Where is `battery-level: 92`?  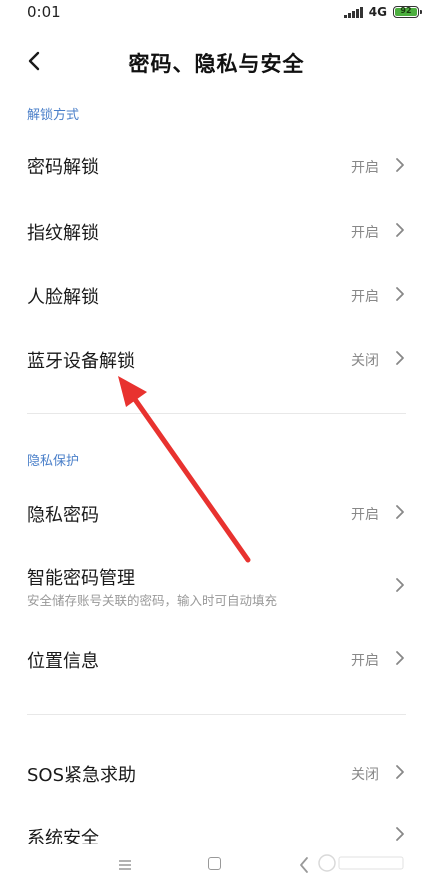 battery-level: 92 is located at coordinates (406, 10).